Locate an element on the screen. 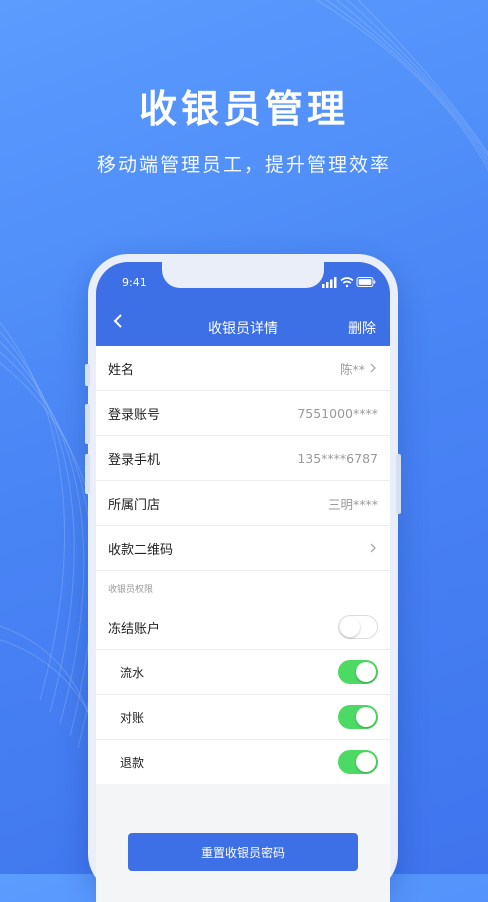 The height and width of the screenshot is (902, 488). permission-label-reconcile: 对账 is located at coordinates (132, 717).